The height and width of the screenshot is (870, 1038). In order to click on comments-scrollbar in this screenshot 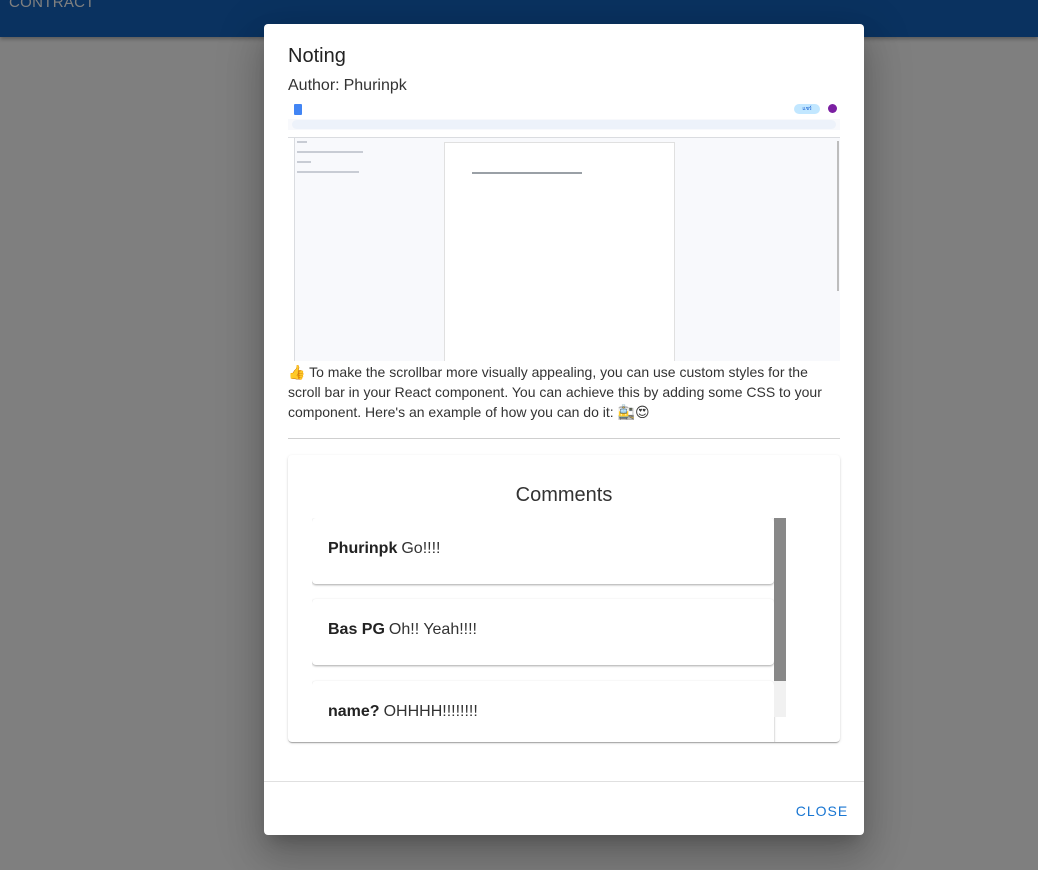, I will do `click(780, 617)`.